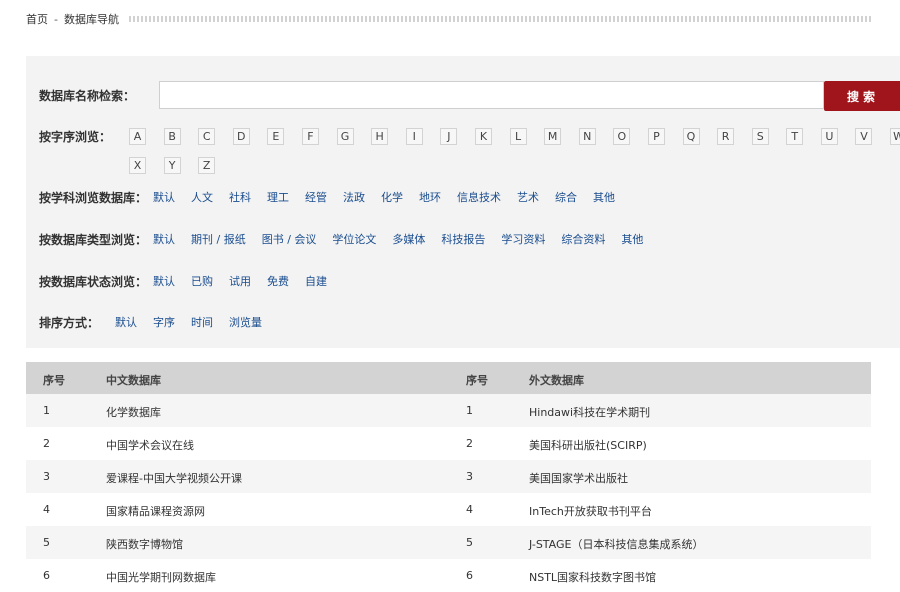 Image resolution: width=900 pixels, height=592 pixels. What do you see at coordinates (491, 95) in the screenshot?
I see `database-name-search-input` at bounding box center [491, 95].